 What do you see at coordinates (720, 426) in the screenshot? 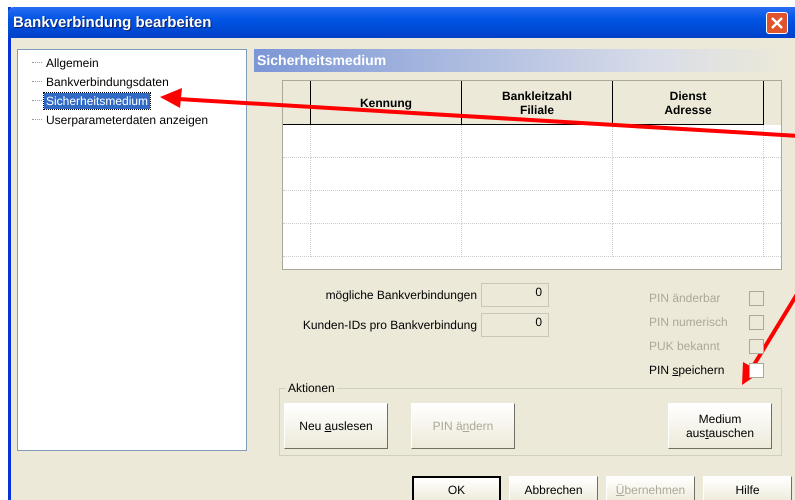
I see `action-button: Medium austauschen` at bounding box center [720, 426].